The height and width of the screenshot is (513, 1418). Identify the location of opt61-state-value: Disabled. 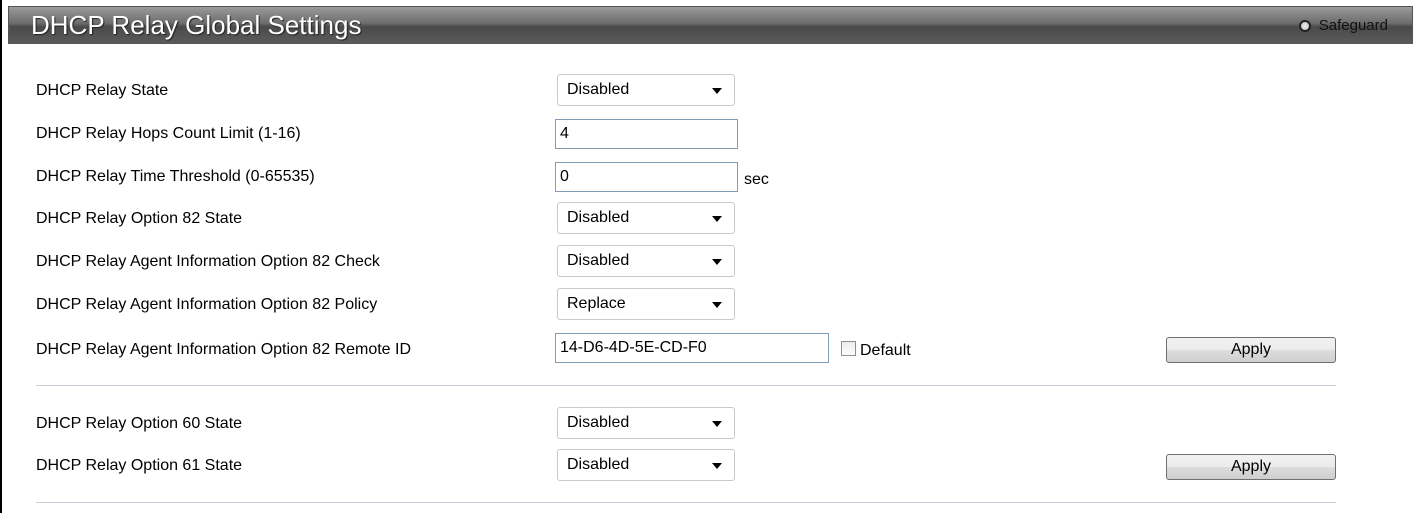
(598, 464).